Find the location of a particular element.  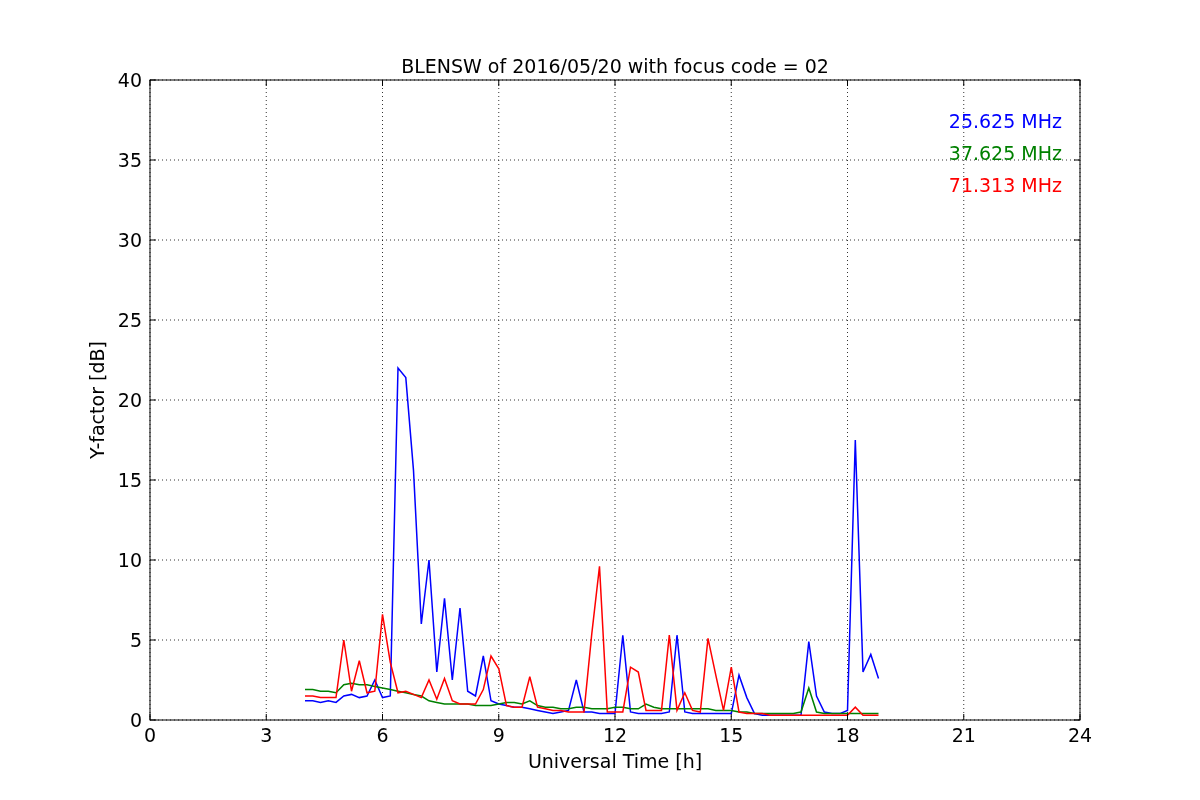

x-tick-label: 18 is located at coordinates (847, 735).